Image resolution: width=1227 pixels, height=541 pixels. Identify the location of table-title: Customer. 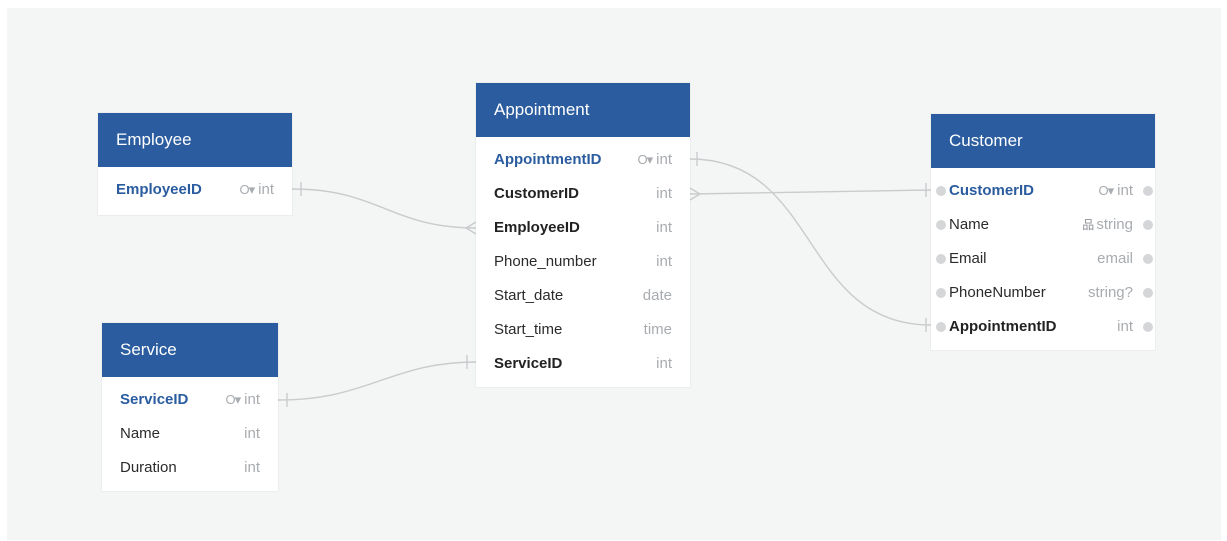
(1043, 141).